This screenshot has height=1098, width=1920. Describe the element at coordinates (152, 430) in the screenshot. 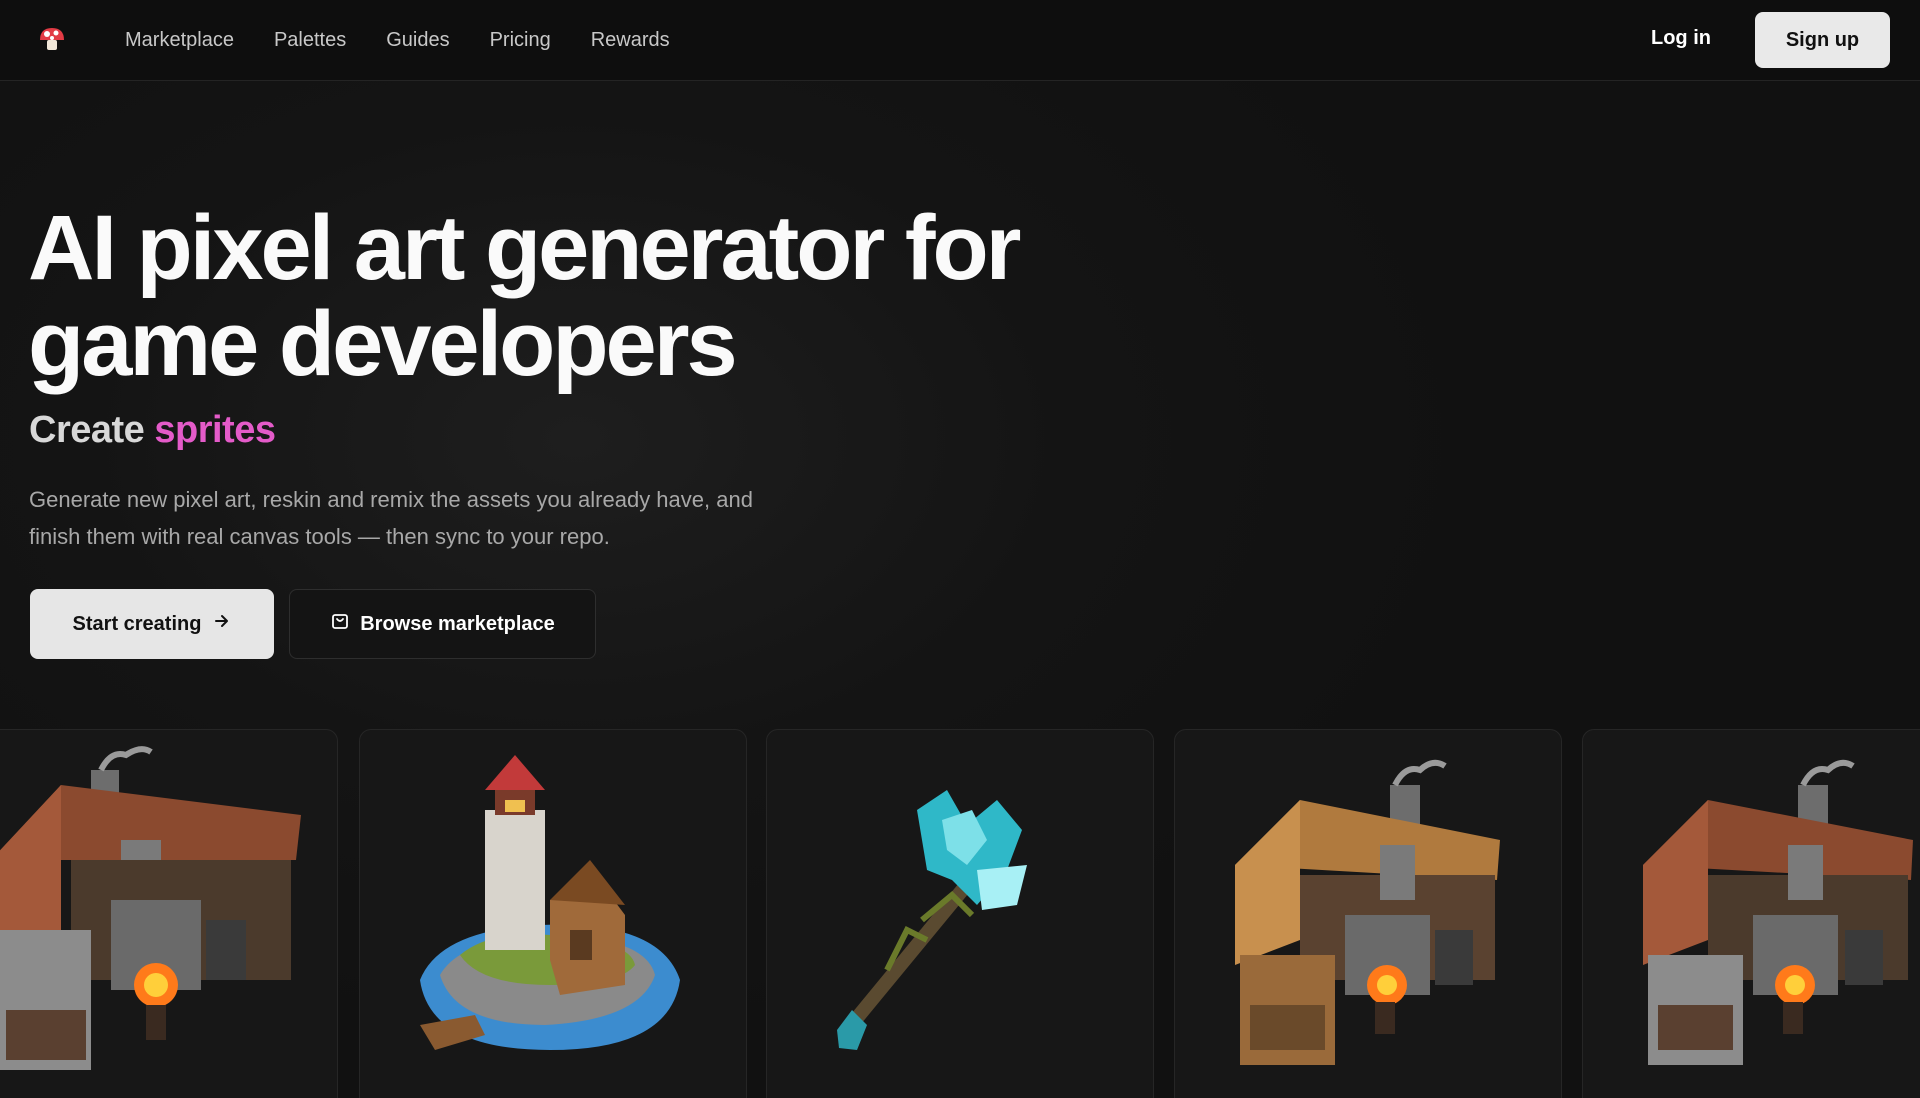

I see `hero-subtitle: Create sprites` at that location.